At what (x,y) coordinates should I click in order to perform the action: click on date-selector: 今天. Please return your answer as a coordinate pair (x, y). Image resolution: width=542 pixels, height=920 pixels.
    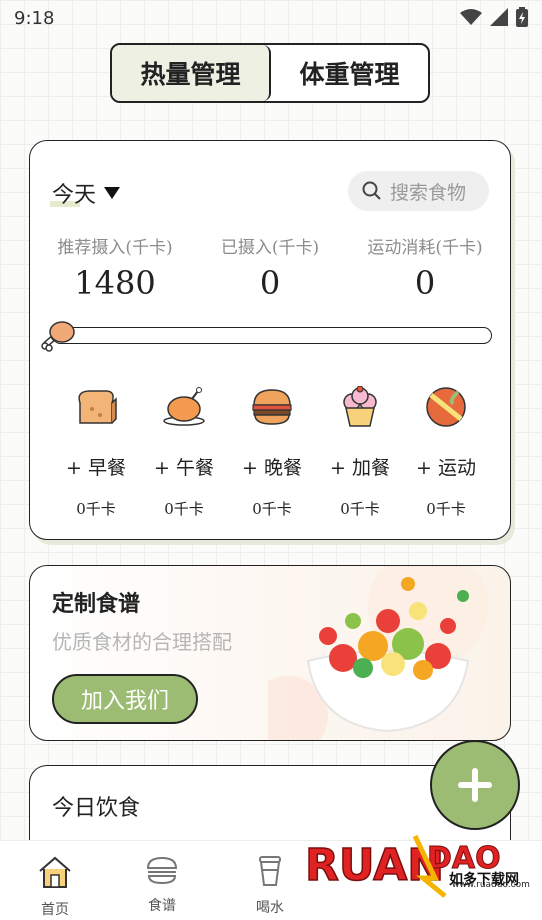
    Looking at the image, I should click on (85, 193).